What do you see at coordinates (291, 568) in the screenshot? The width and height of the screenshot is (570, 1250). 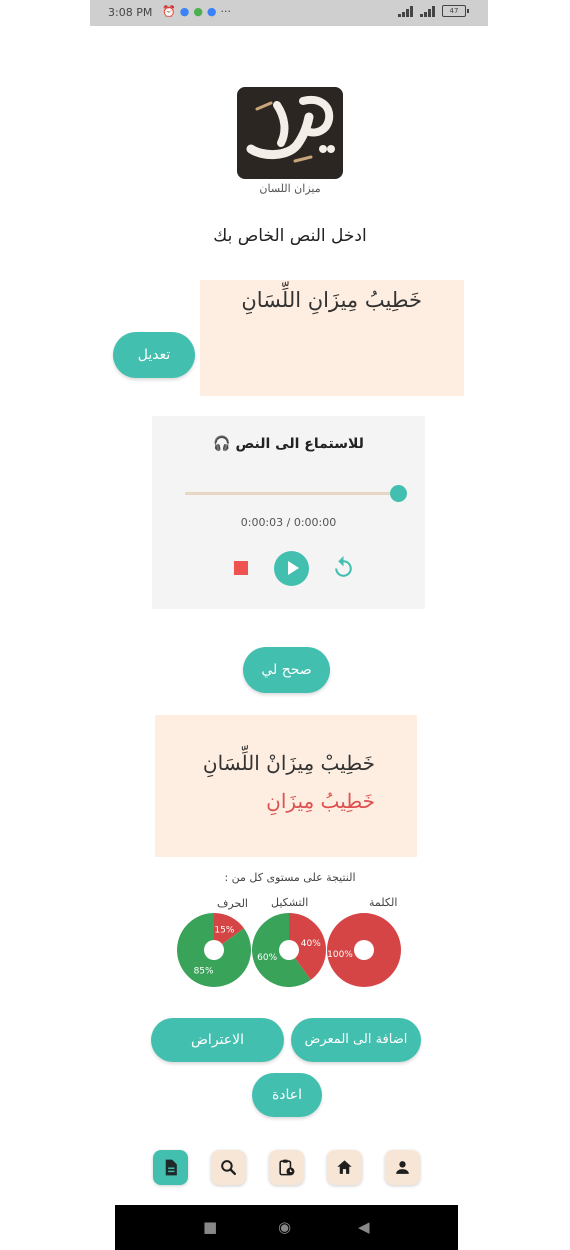 I see `play-icon` at bounding box center [291, 568].